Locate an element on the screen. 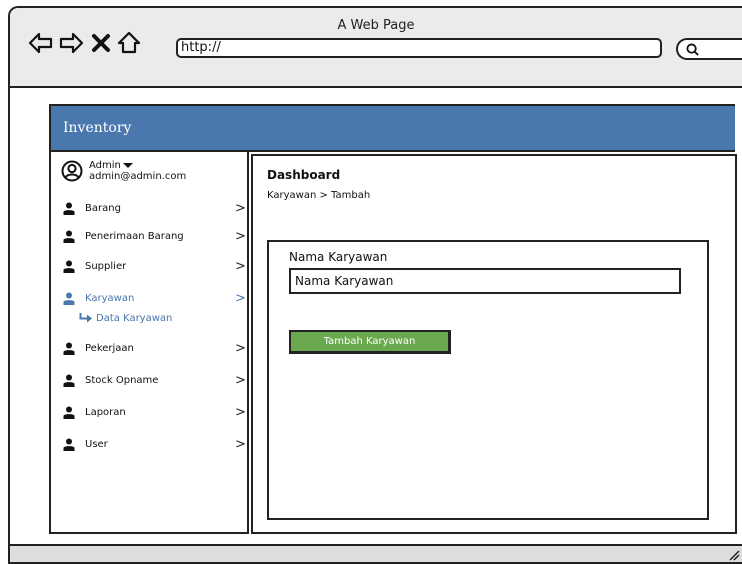 The image size is (742, 564). close-icon is located at coordinates (101, 43).